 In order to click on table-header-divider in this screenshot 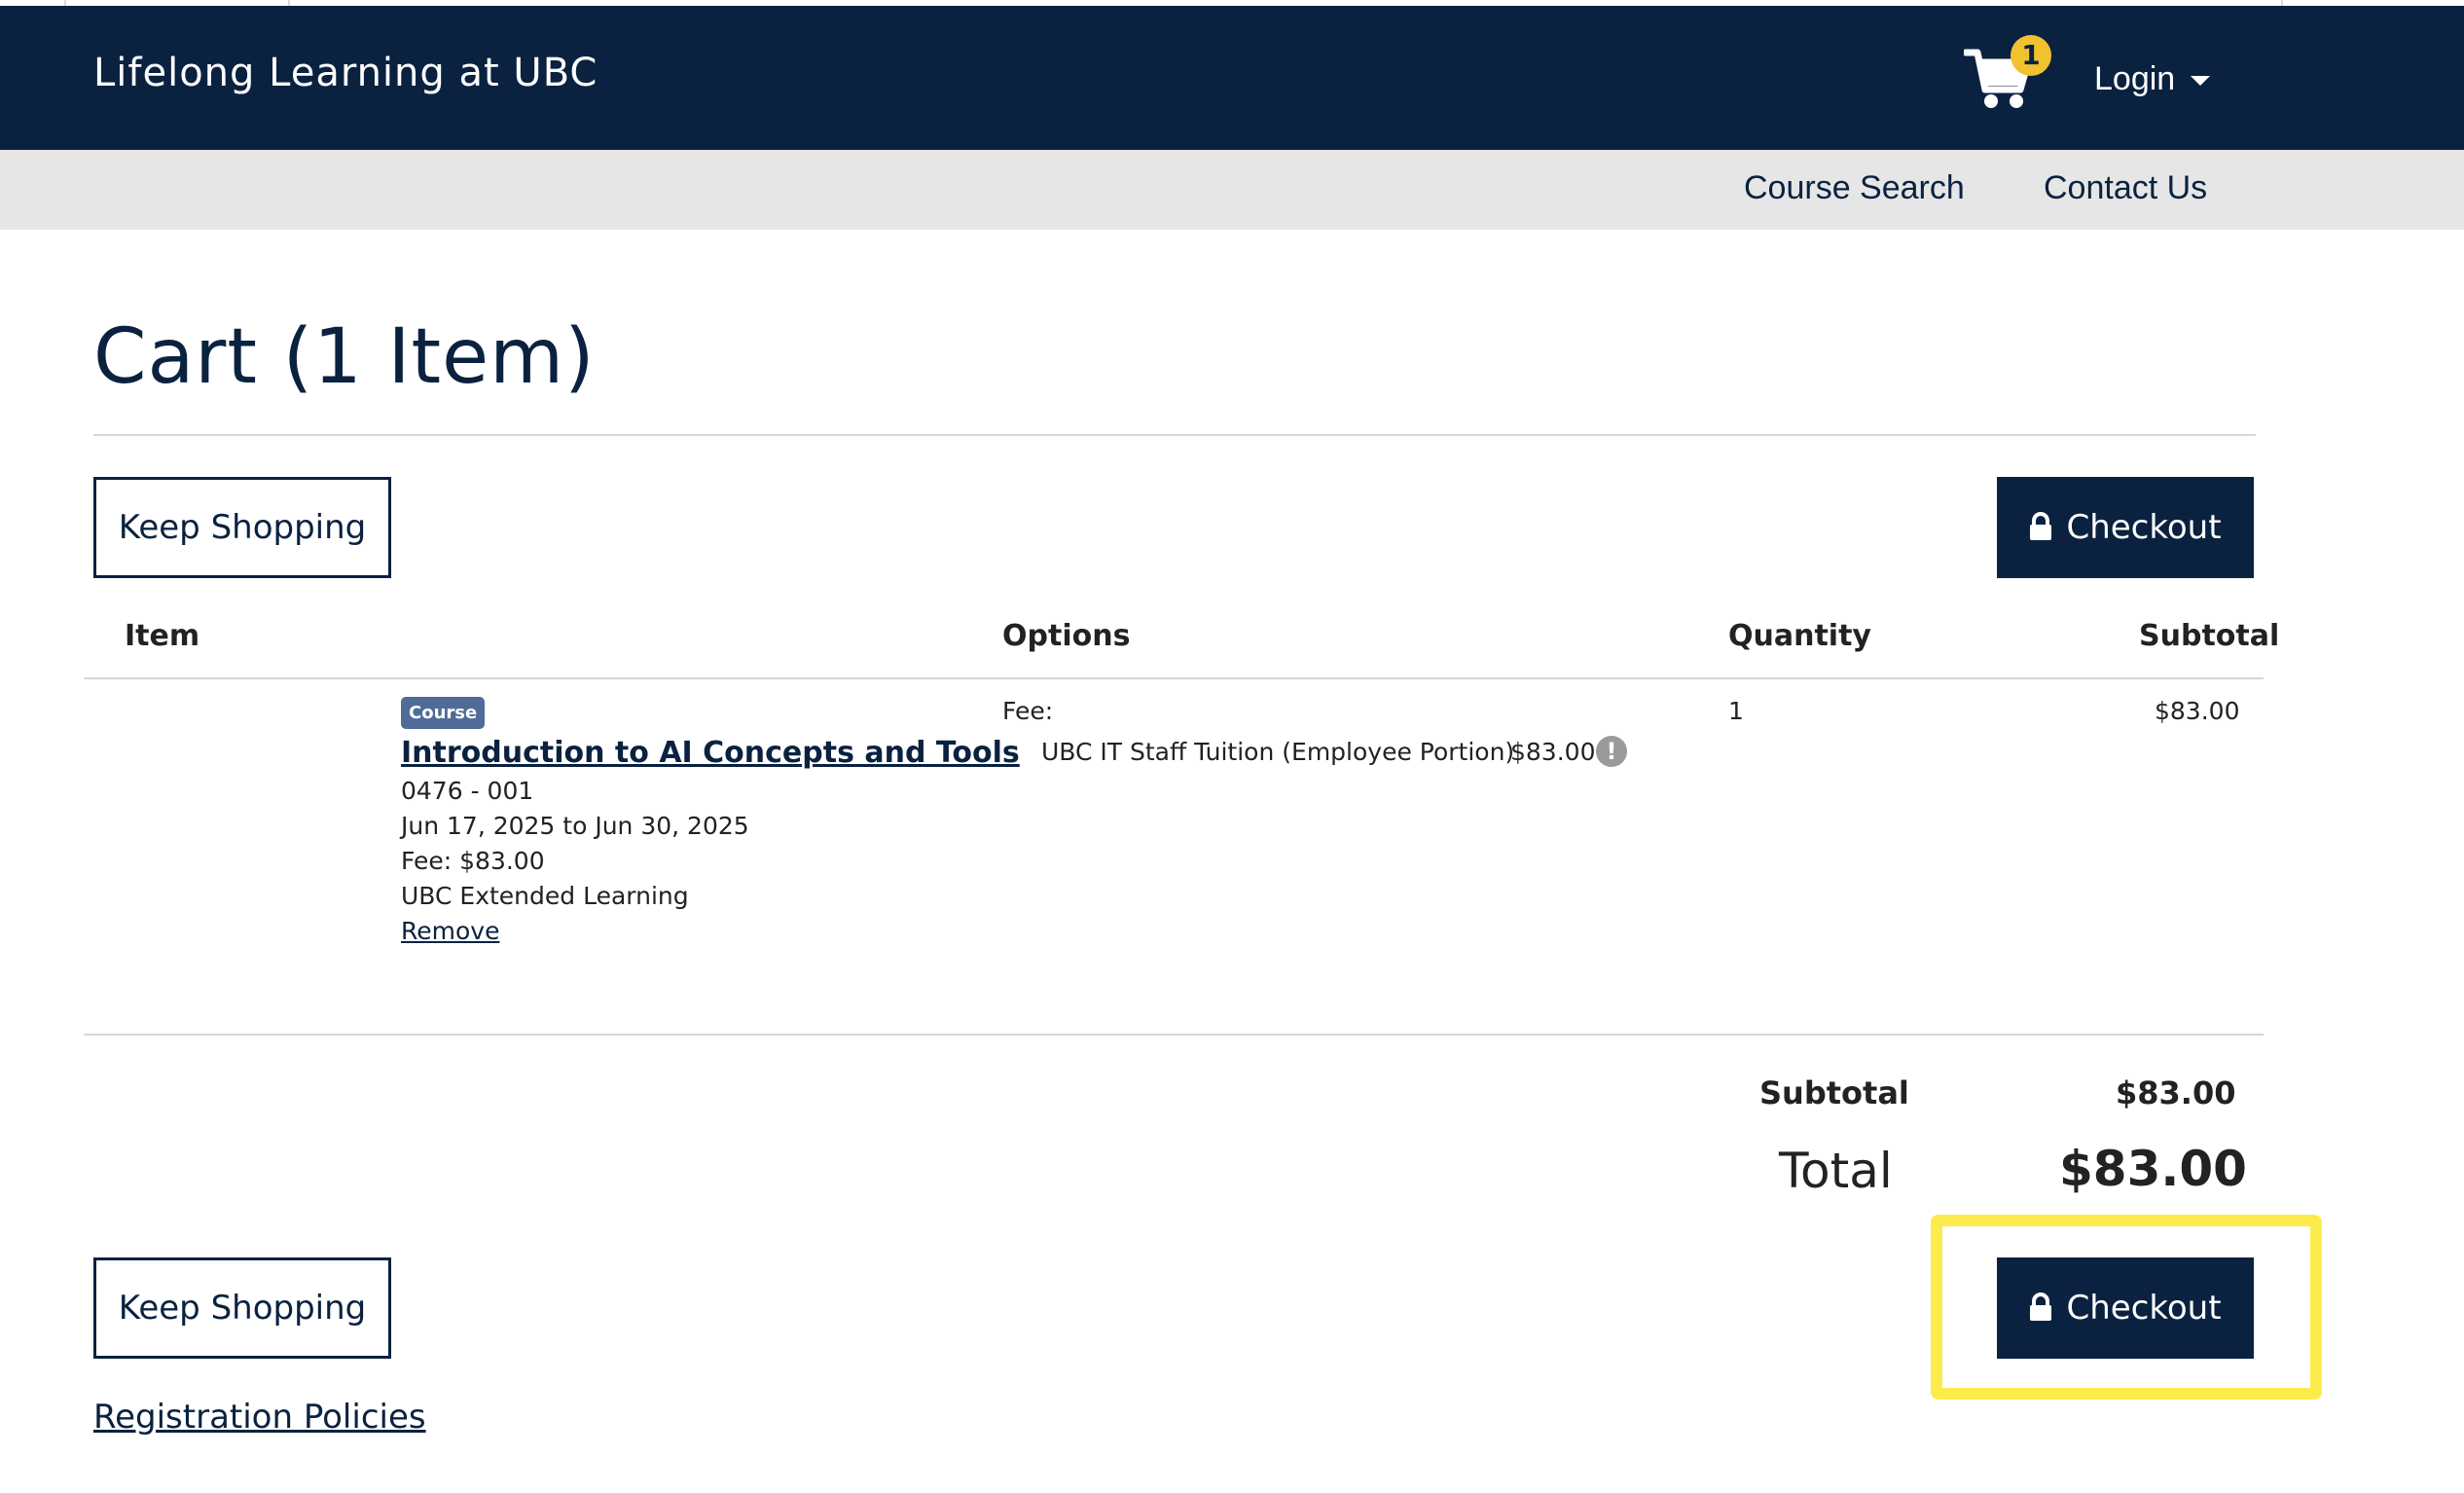, I will do `click(1174, 678)`.